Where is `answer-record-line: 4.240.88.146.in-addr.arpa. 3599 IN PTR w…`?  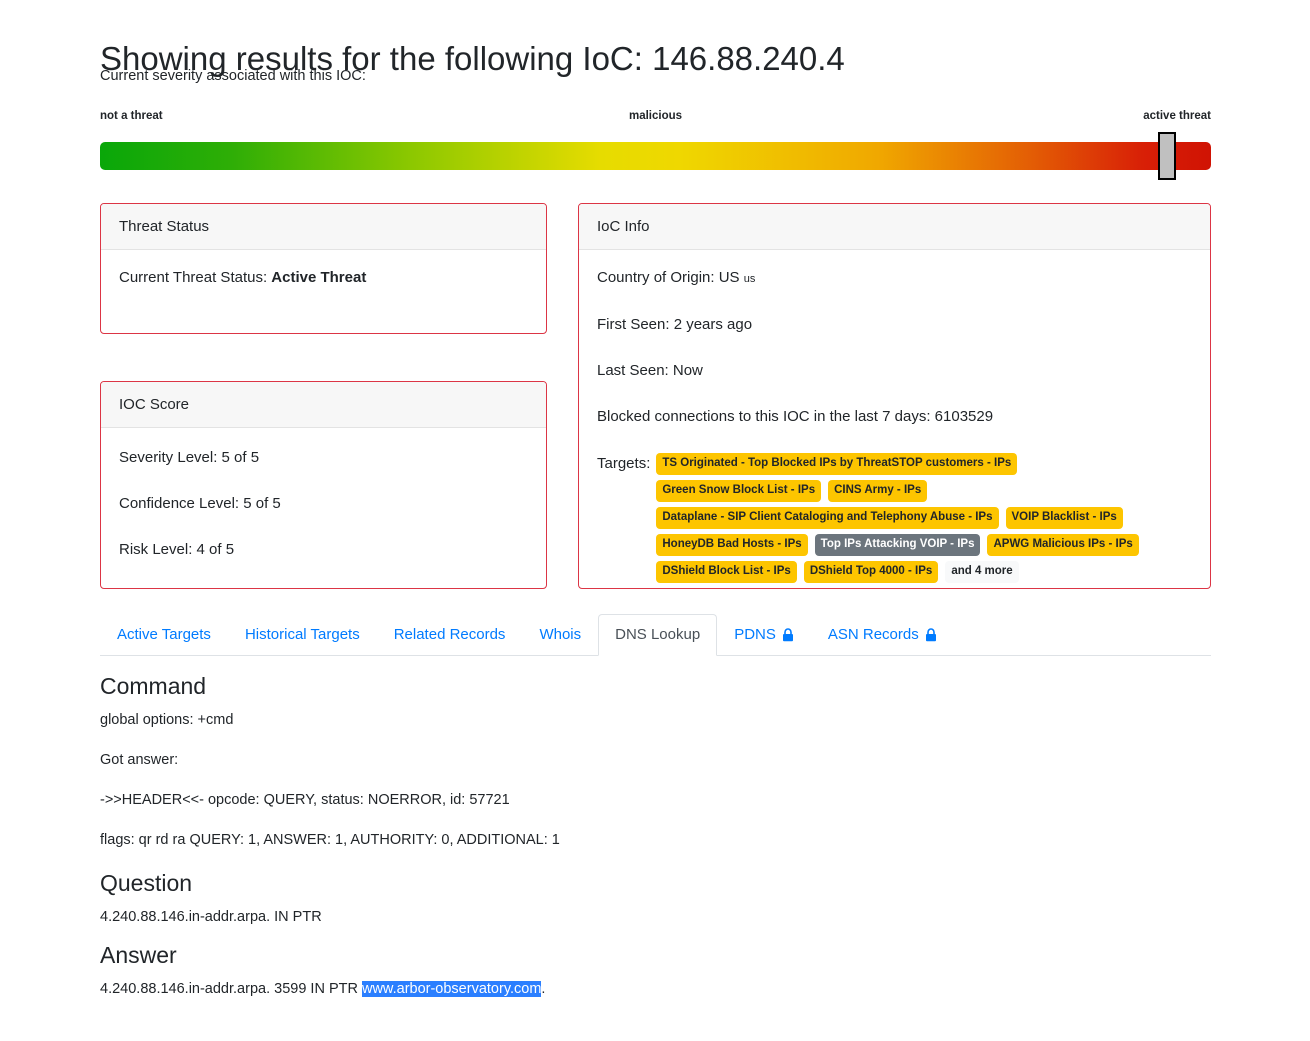
answer-record-line: 4.240.88.146.in-addr.arpa. 3599 IN PTR w… is located at coordinates (600, 989).